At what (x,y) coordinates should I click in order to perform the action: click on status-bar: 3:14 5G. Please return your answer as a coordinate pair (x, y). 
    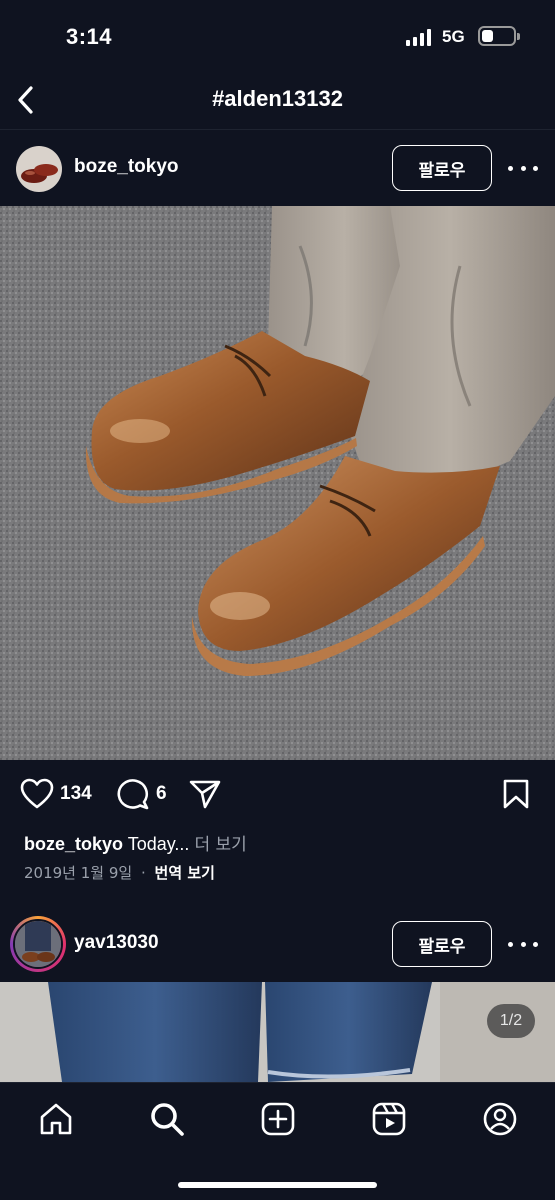
    Looking at the image, I should click on (277, 37).